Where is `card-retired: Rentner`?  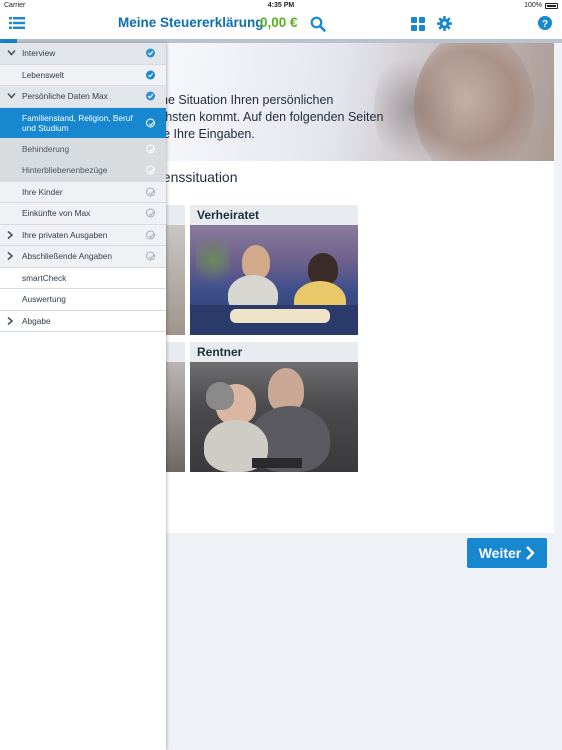 card-retired: Rentner is located at coordinates (274, 407).